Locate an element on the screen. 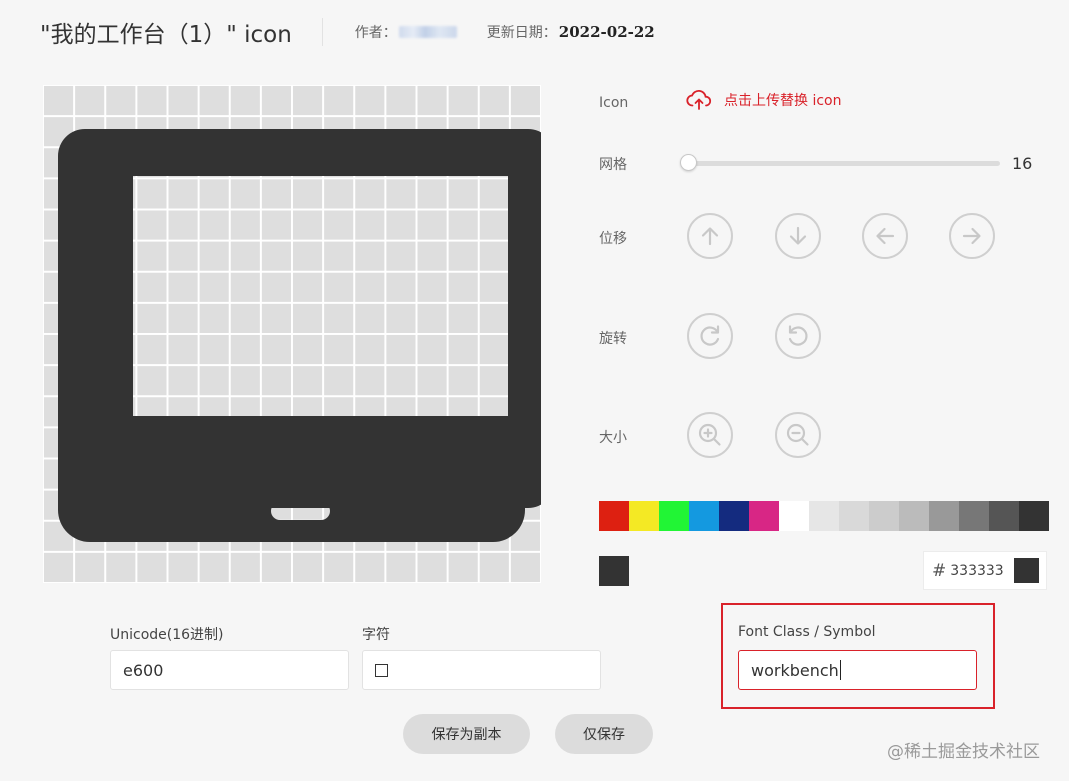 This screenshot has width=1069, height=781. grid-value: 16 is located at coordinates (1022, 163).